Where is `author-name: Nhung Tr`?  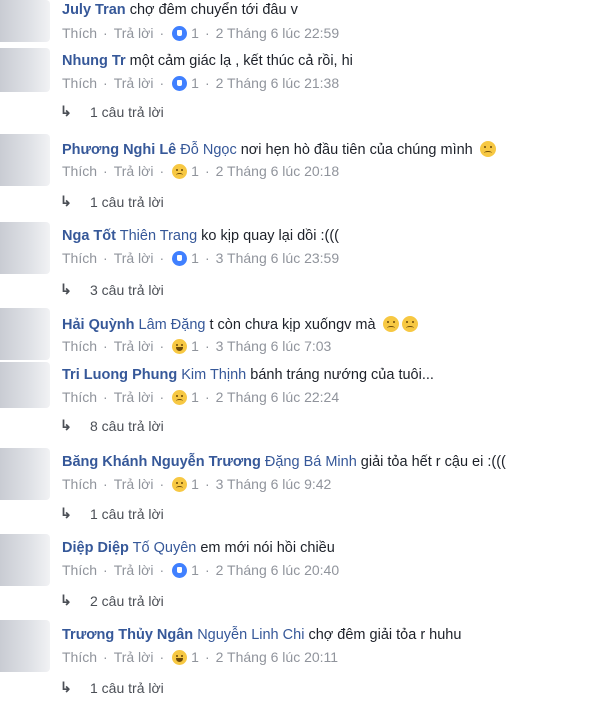
author-name: Nhung Tr is located at coordinates (94, 61).